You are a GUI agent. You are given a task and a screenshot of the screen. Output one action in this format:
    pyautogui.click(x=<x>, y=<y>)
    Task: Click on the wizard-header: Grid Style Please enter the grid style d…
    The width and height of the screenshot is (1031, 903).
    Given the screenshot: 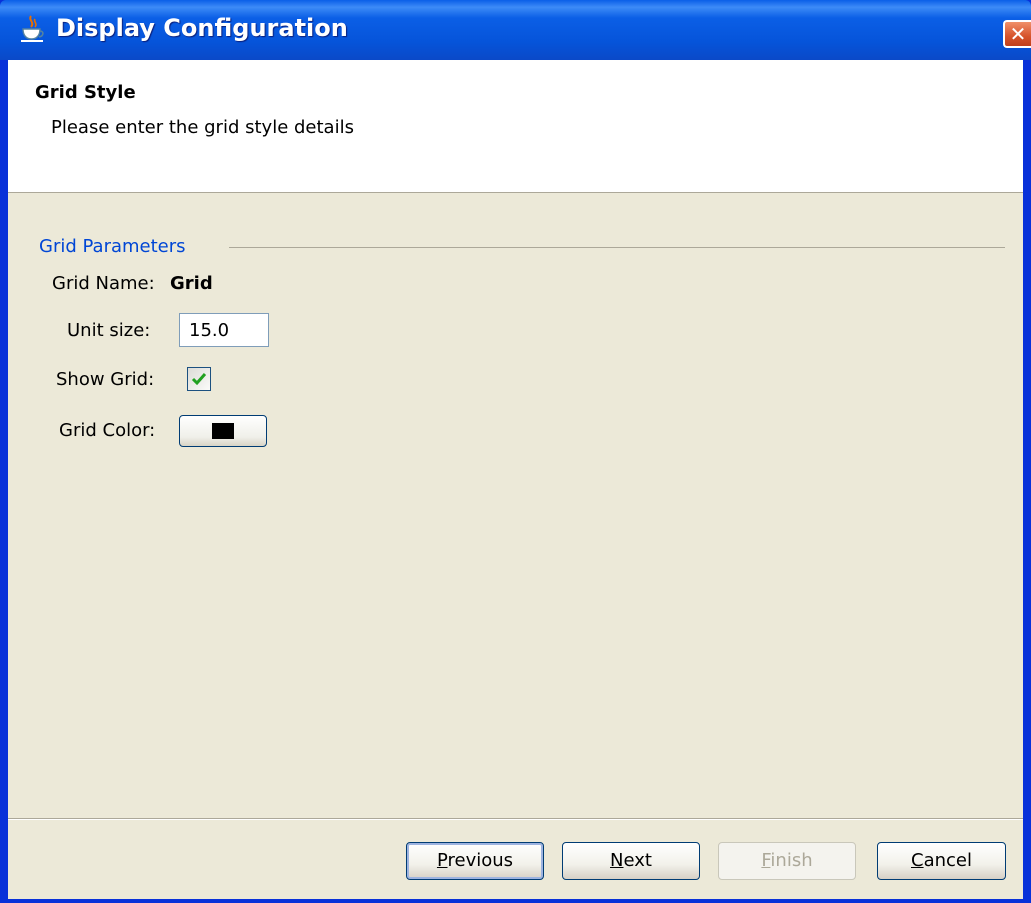 What is the action you would take?
    pyautogui.click(x=515, y=126)
    